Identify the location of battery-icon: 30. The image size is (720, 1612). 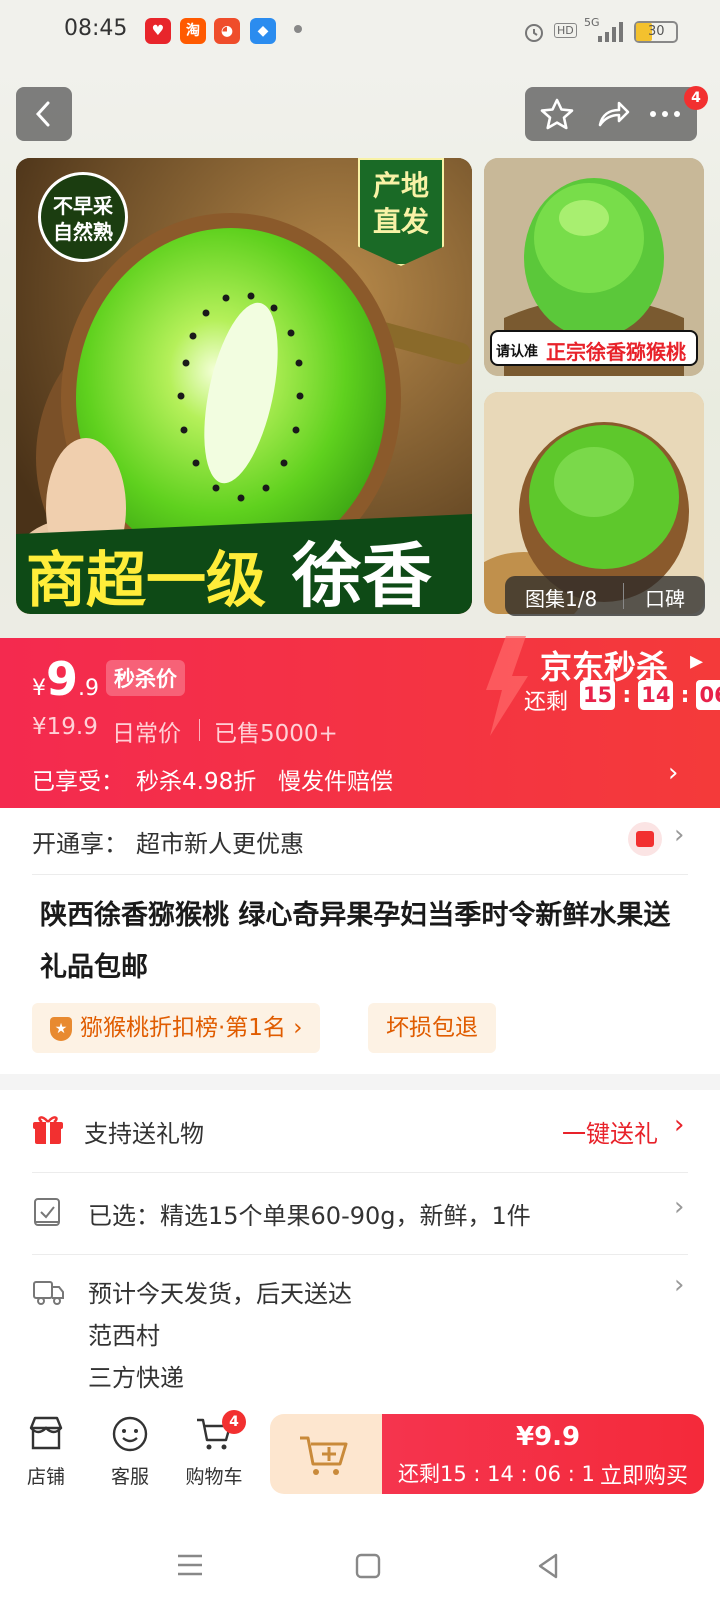
(656, 32).